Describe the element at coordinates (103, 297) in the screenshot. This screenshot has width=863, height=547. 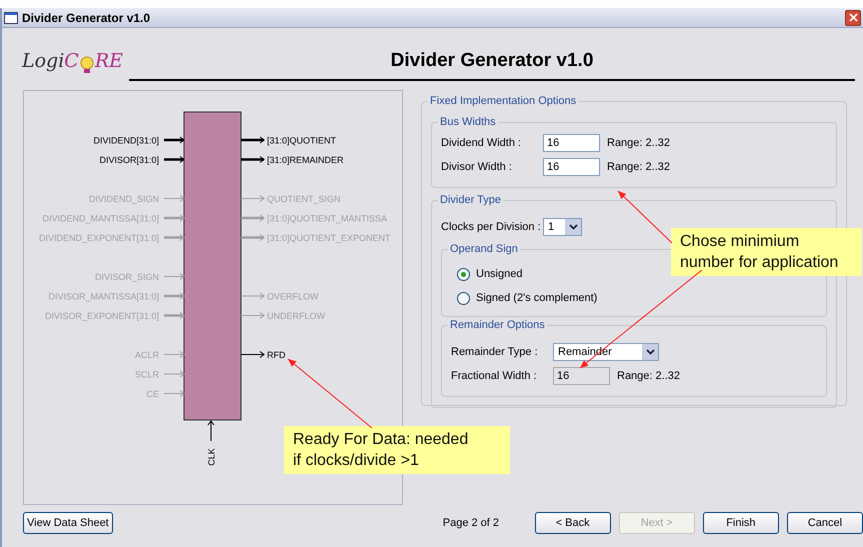
I see `pin-label: DIVISOR_MANTISSA[31:0]` at that location.